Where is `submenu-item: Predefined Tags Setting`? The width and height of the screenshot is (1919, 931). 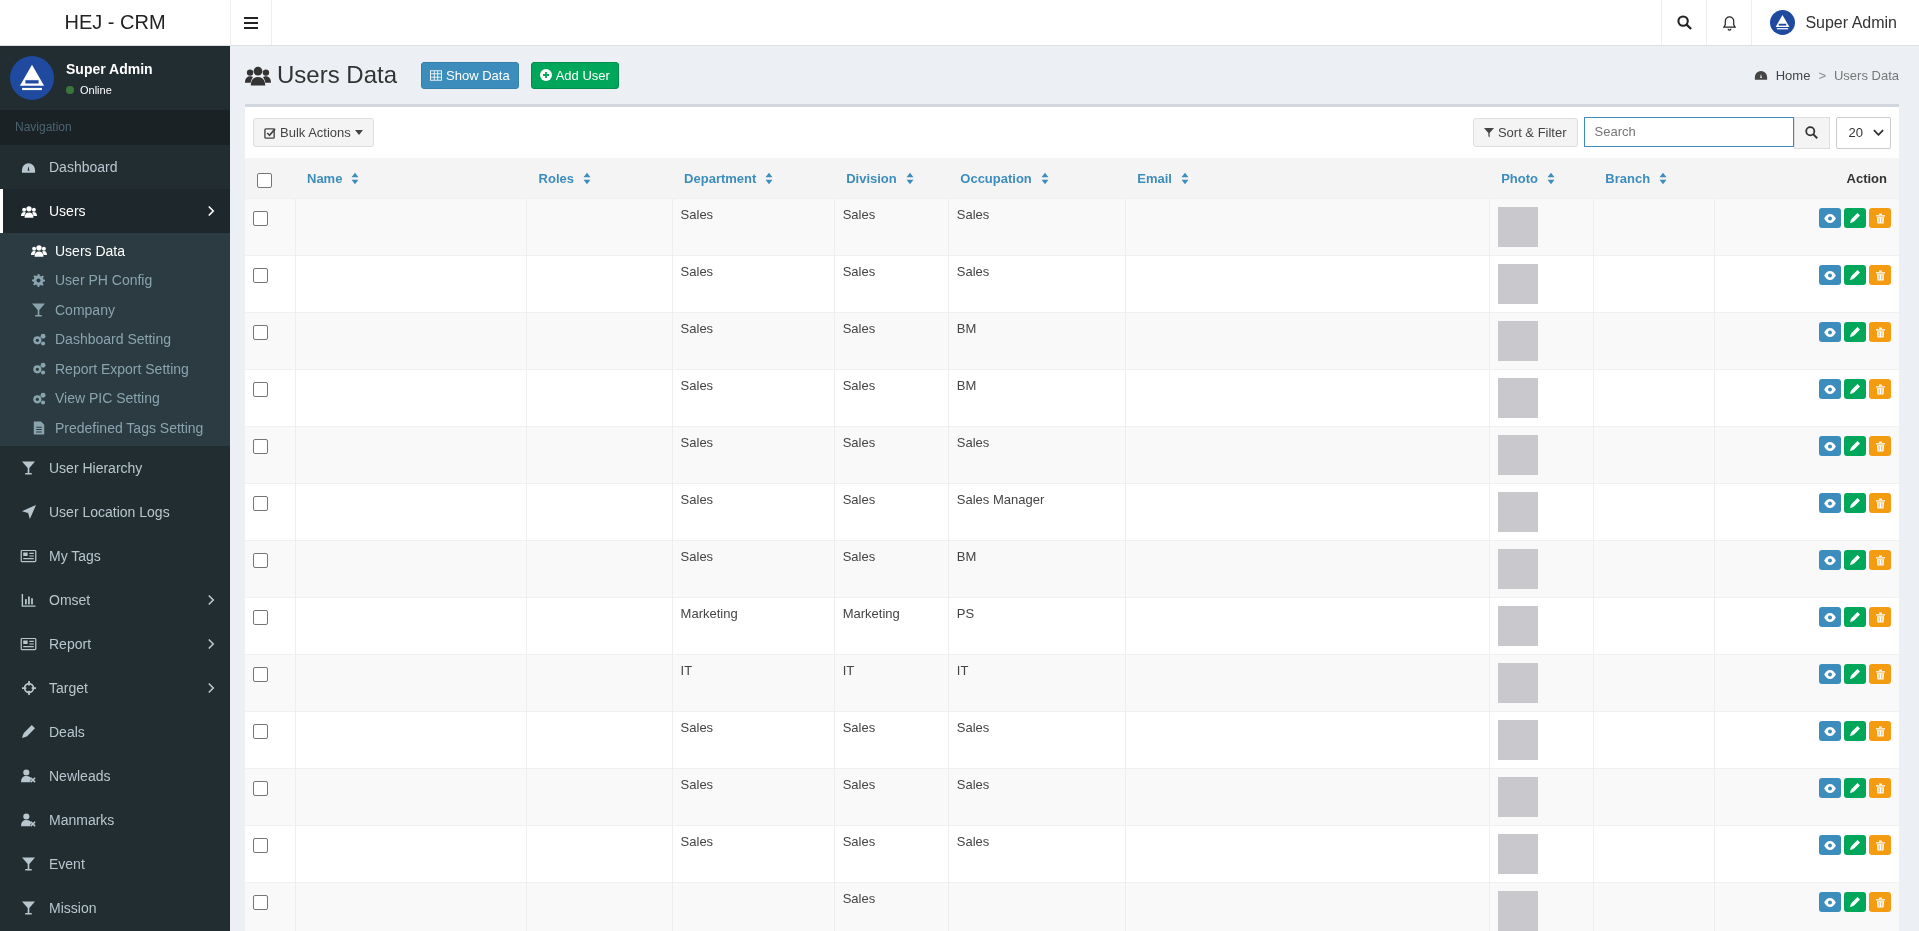 submenu-item: Predefined Tags Setting is located at coordinates (115, 428).